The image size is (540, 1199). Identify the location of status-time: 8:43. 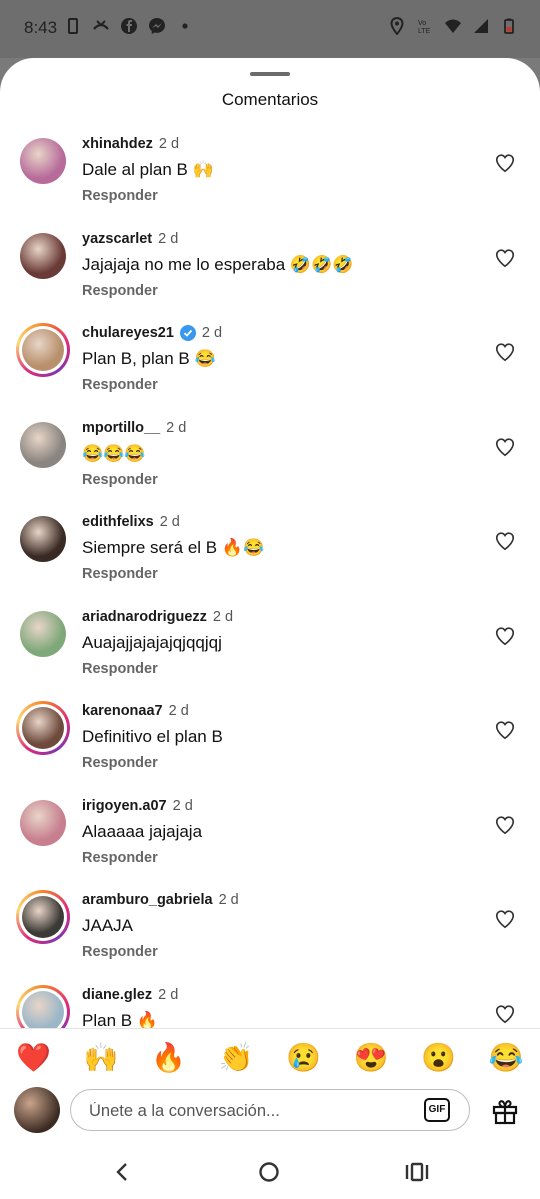
(41, 27).